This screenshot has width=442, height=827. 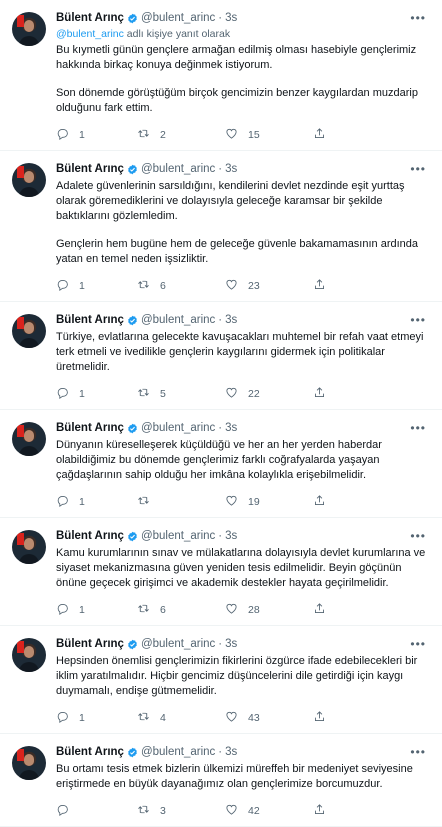 What do you see at coordinates (181, 135) in the screenshot?
I see `retweet-button: 2` at bounding box center [181, 135].